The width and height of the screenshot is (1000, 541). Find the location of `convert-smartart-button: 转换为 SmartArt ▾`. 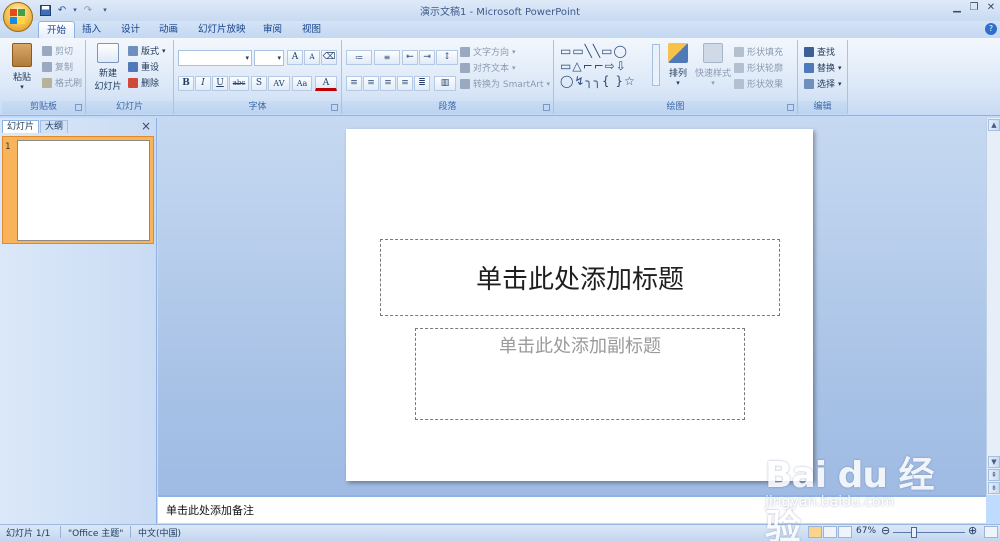

convert-smartart-button: 转换为 SmartArt ▾ is located at coordinates (505, 83).